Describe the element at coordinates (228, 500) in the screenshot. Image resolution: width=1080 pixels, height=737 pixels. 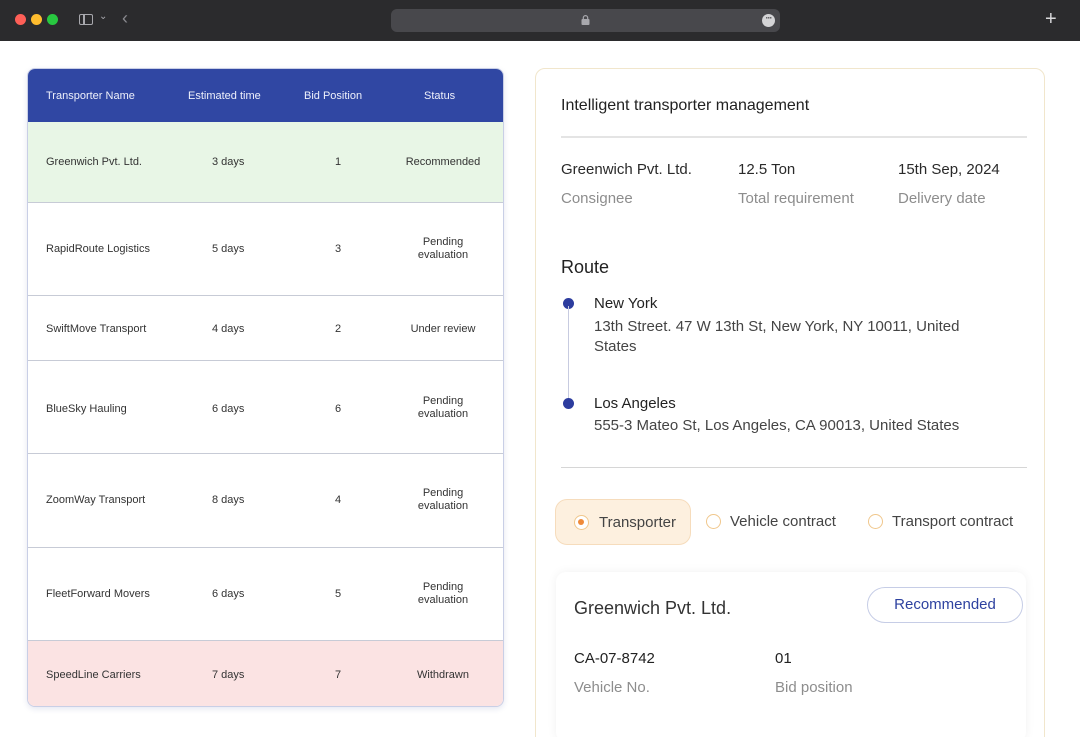
I see `cell-estimated-time: 8 days` at that location.